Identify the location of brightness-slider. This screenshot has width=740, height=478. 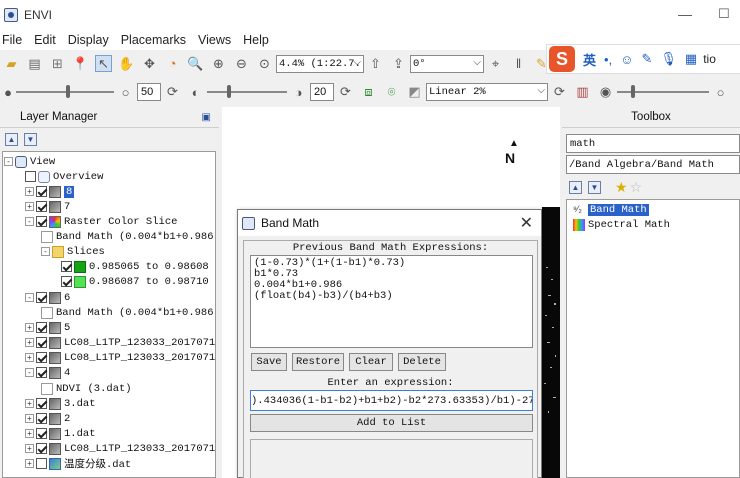
(65, 92).